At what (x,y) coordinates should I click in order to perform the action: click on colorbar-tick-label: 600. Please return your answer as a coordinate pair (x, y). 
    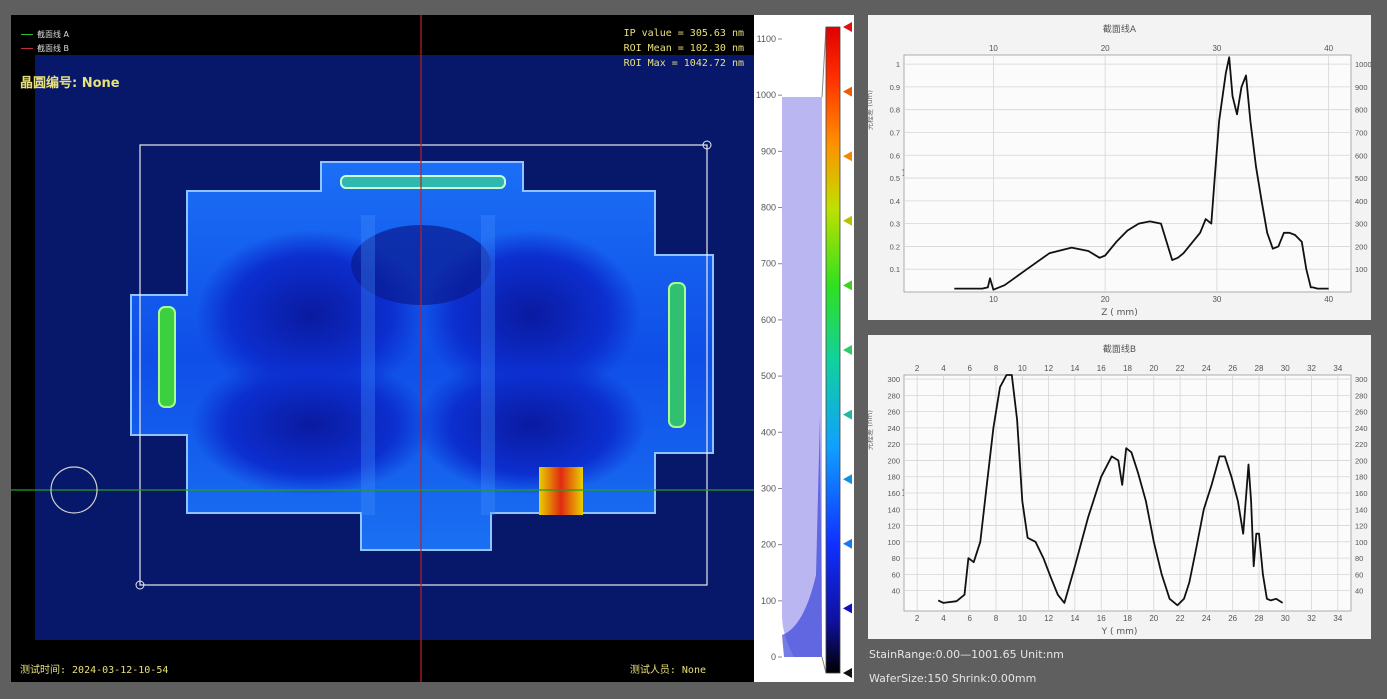
    Looking at the image, I should click on (768, 320).